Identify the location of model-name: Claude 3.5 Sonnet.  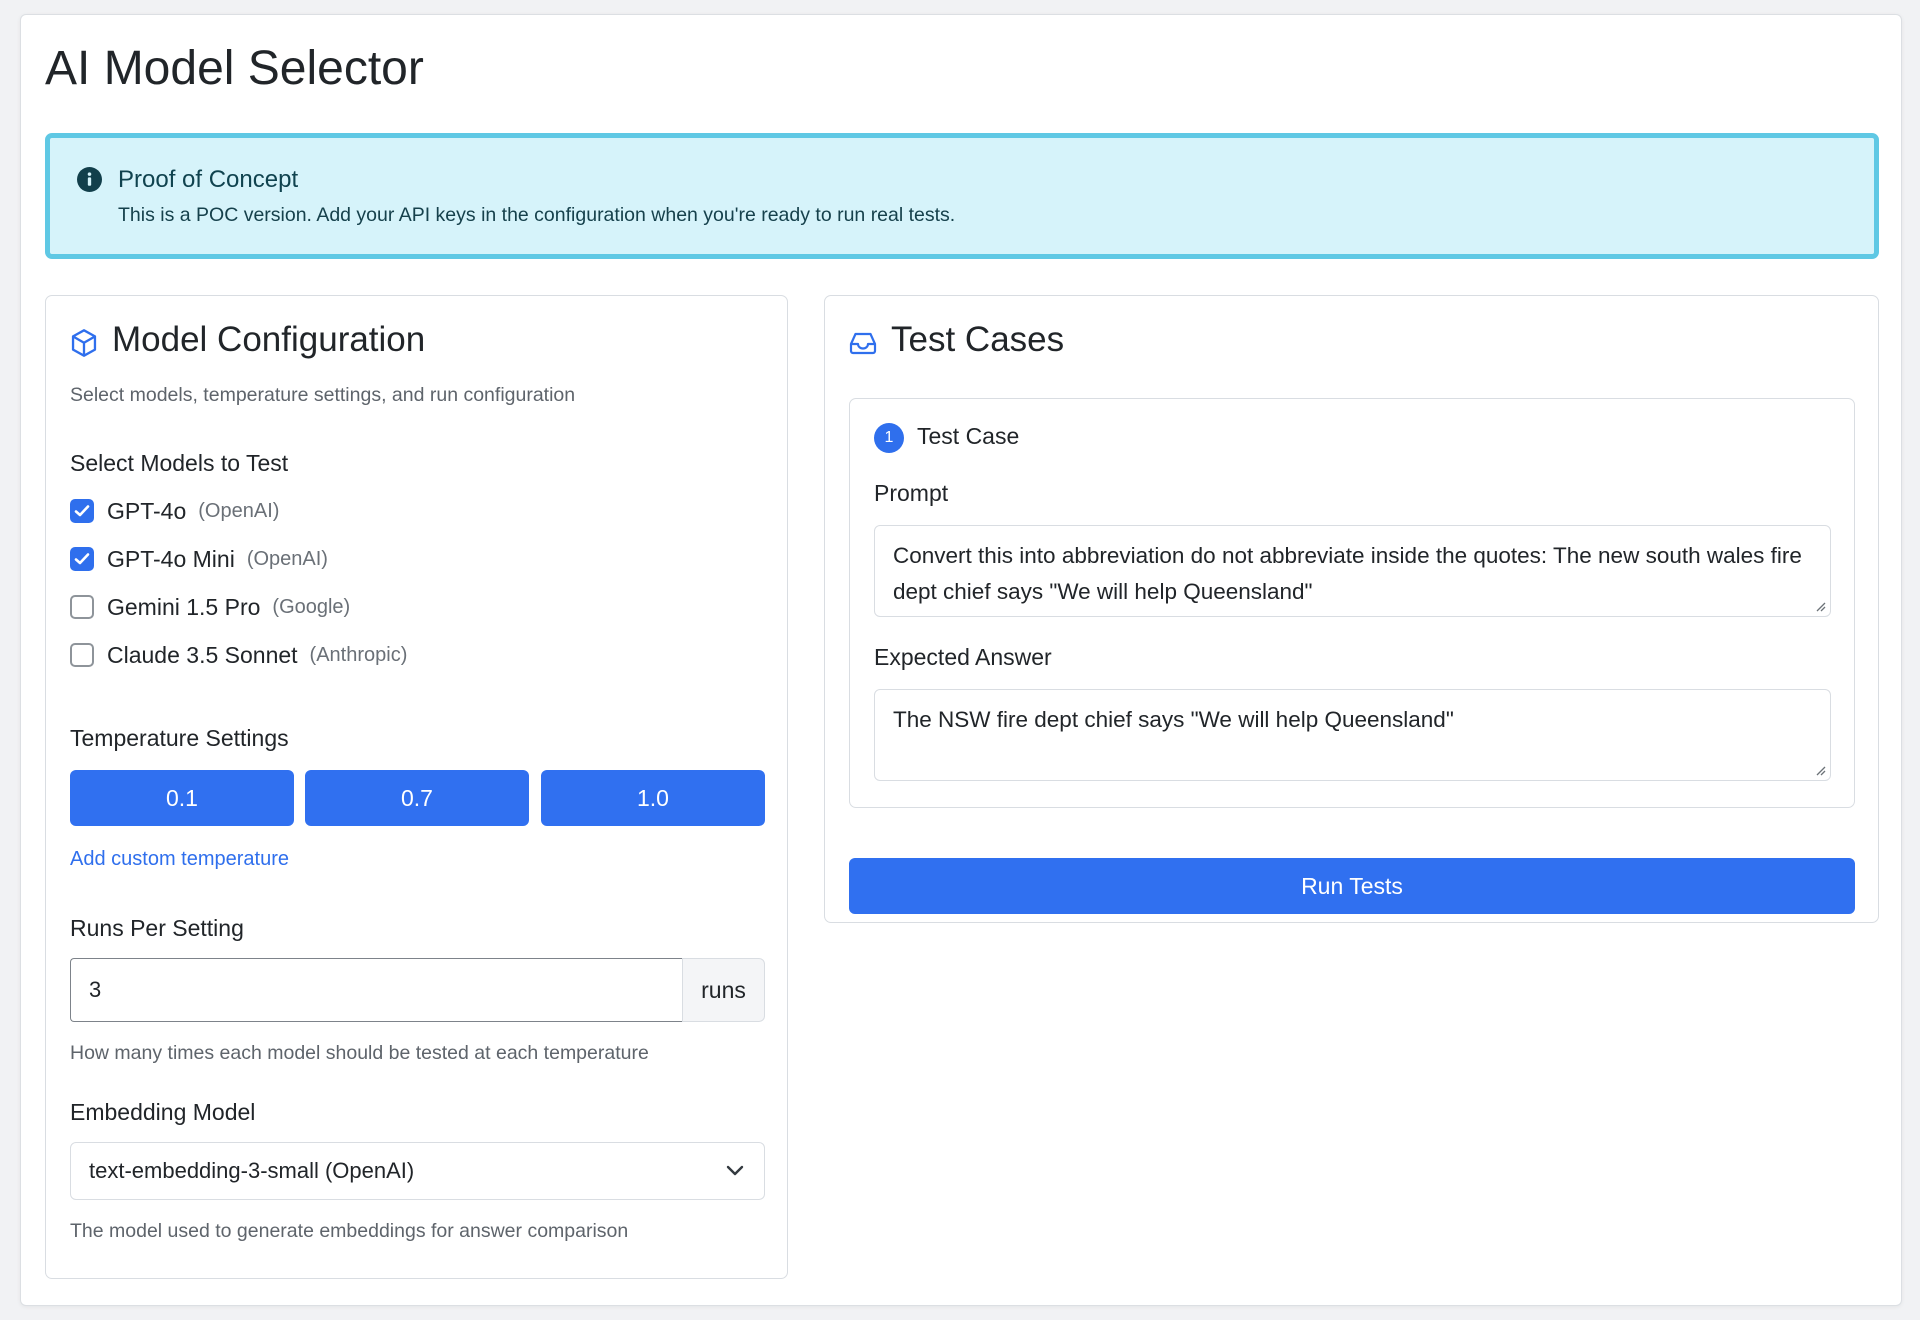
(202, 654).